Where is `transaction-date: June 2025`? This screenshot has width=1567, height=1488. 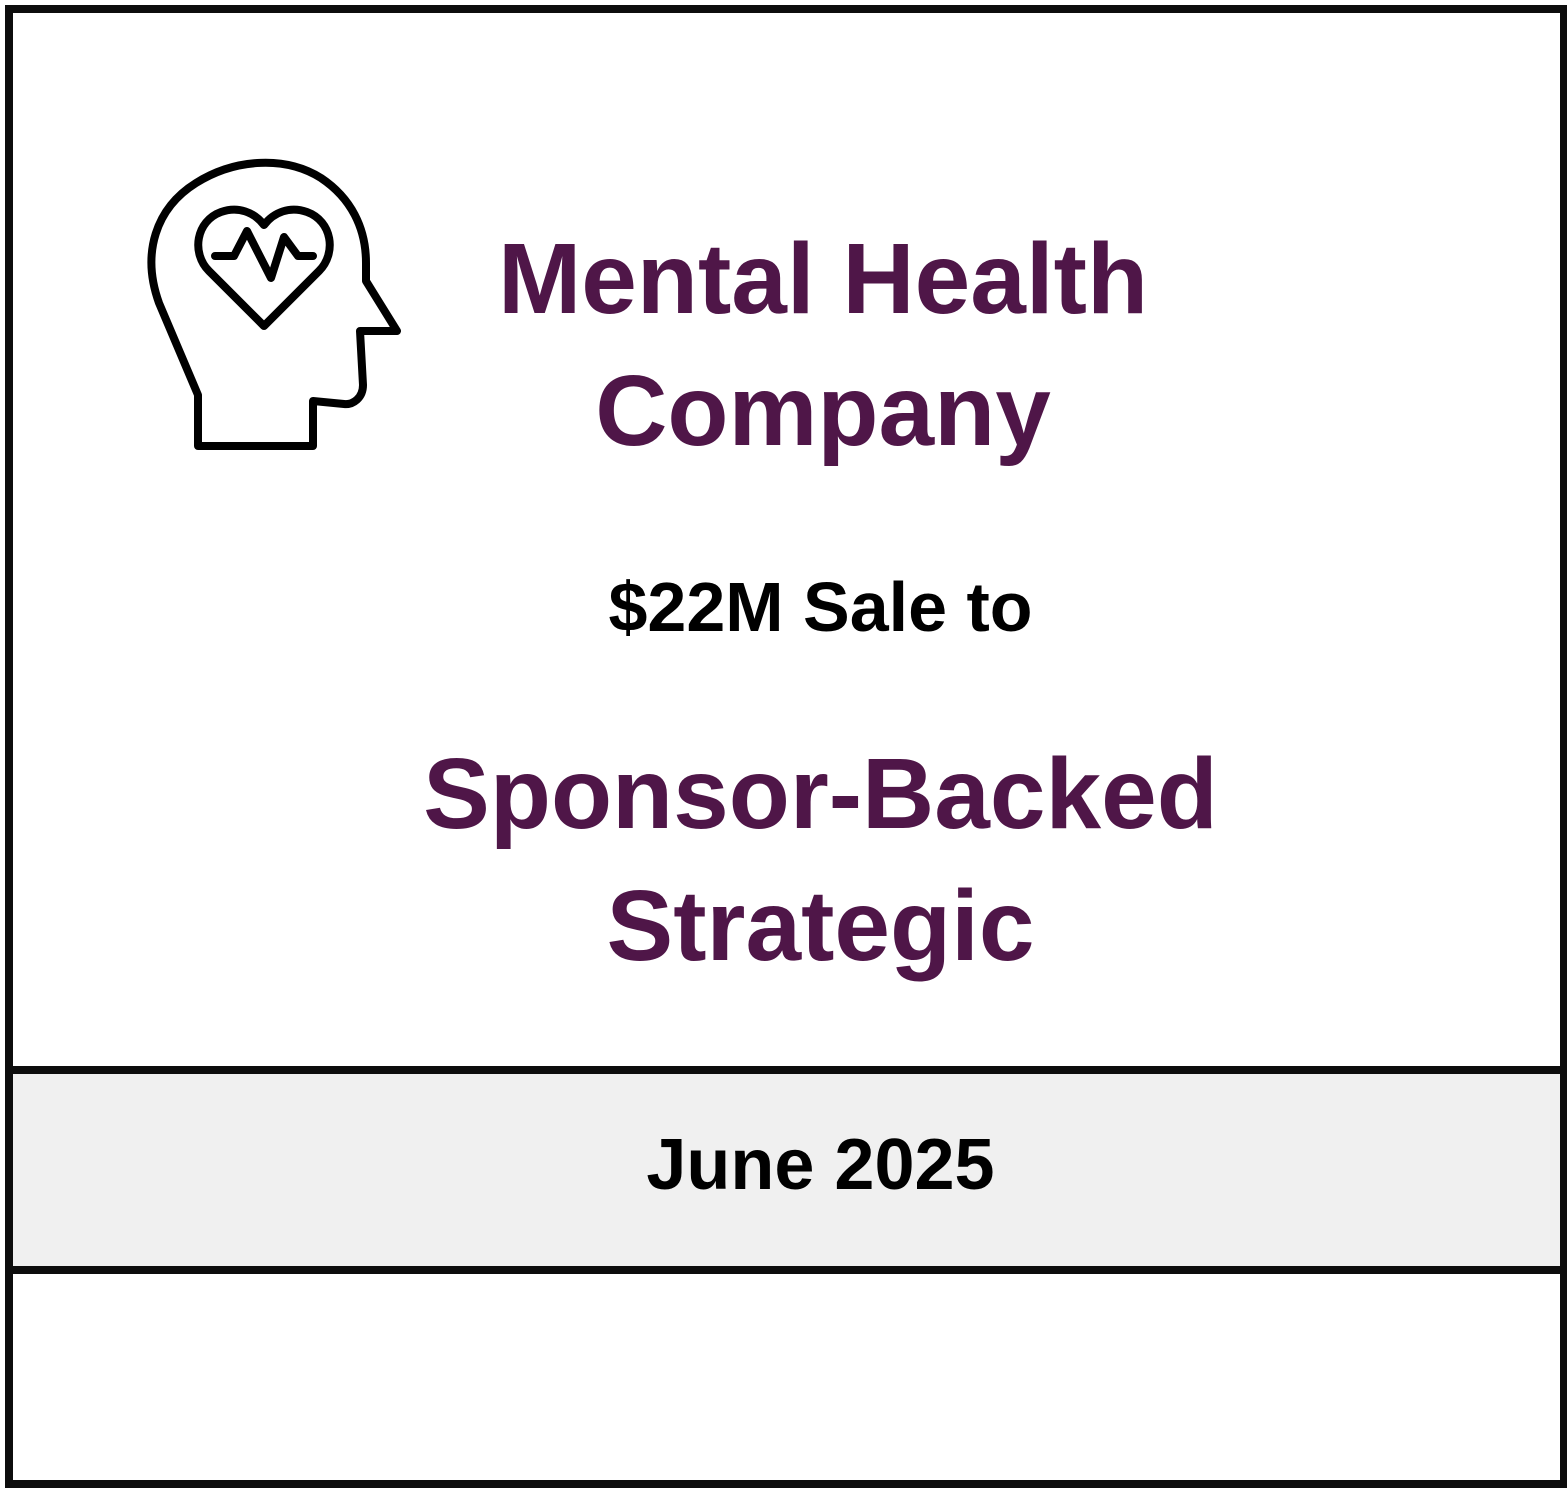
transaction-date: June 2025 is located at coordinates (820, 1165).